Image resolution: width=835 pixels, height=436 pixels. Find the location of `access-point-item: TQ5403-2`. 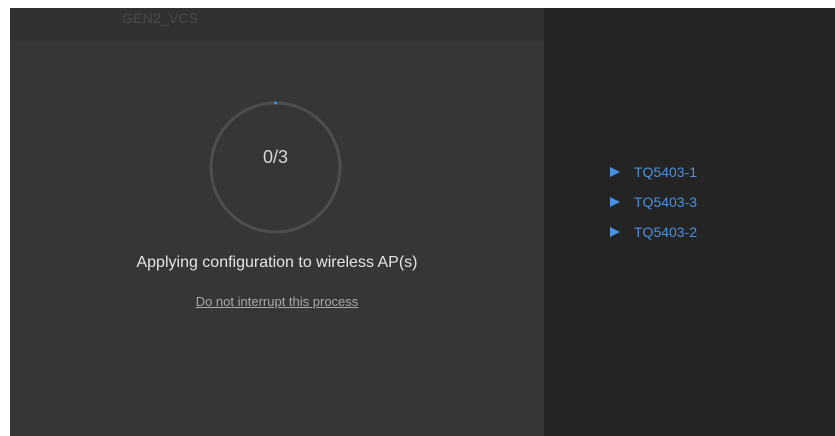

access-point-item: TQ5403-2 is located at coordinates (653, 232).